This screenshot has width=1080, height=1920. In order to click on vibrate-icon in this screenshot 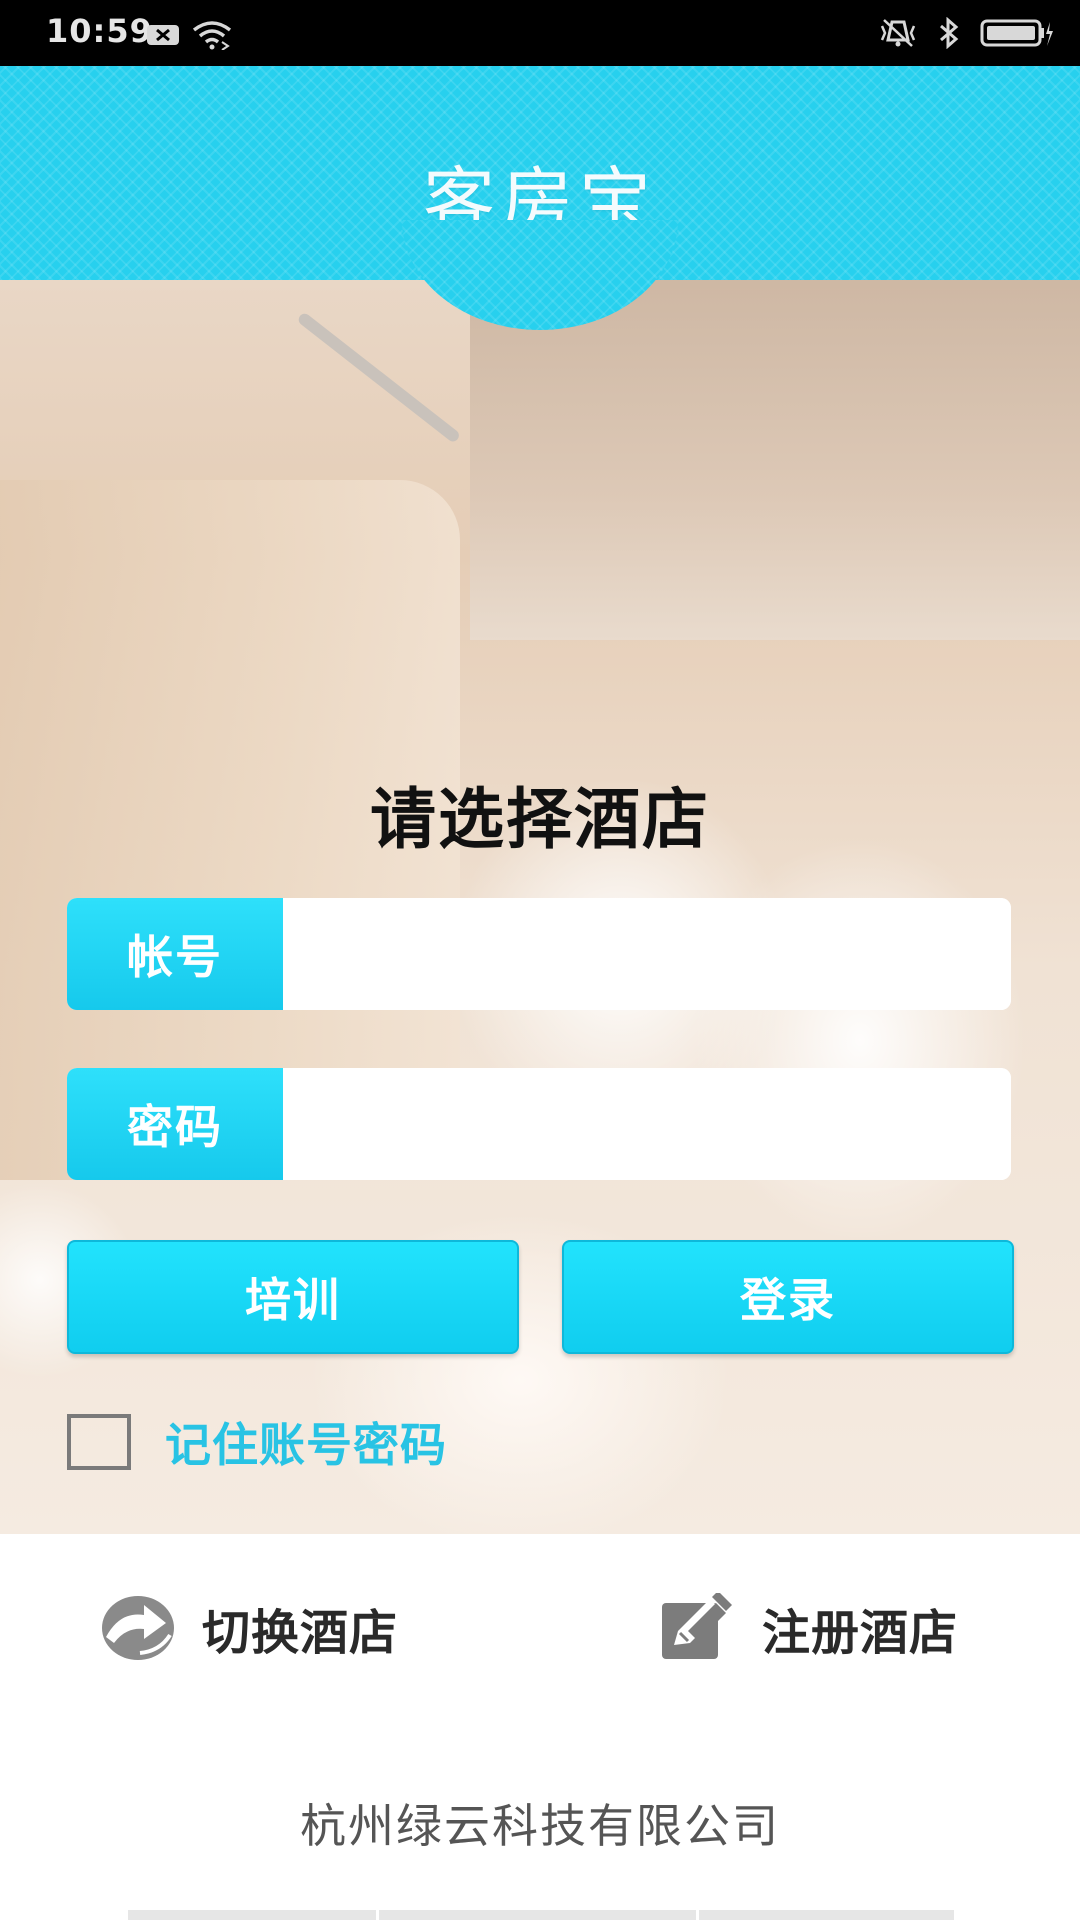, I will do `click(898, 35)`.